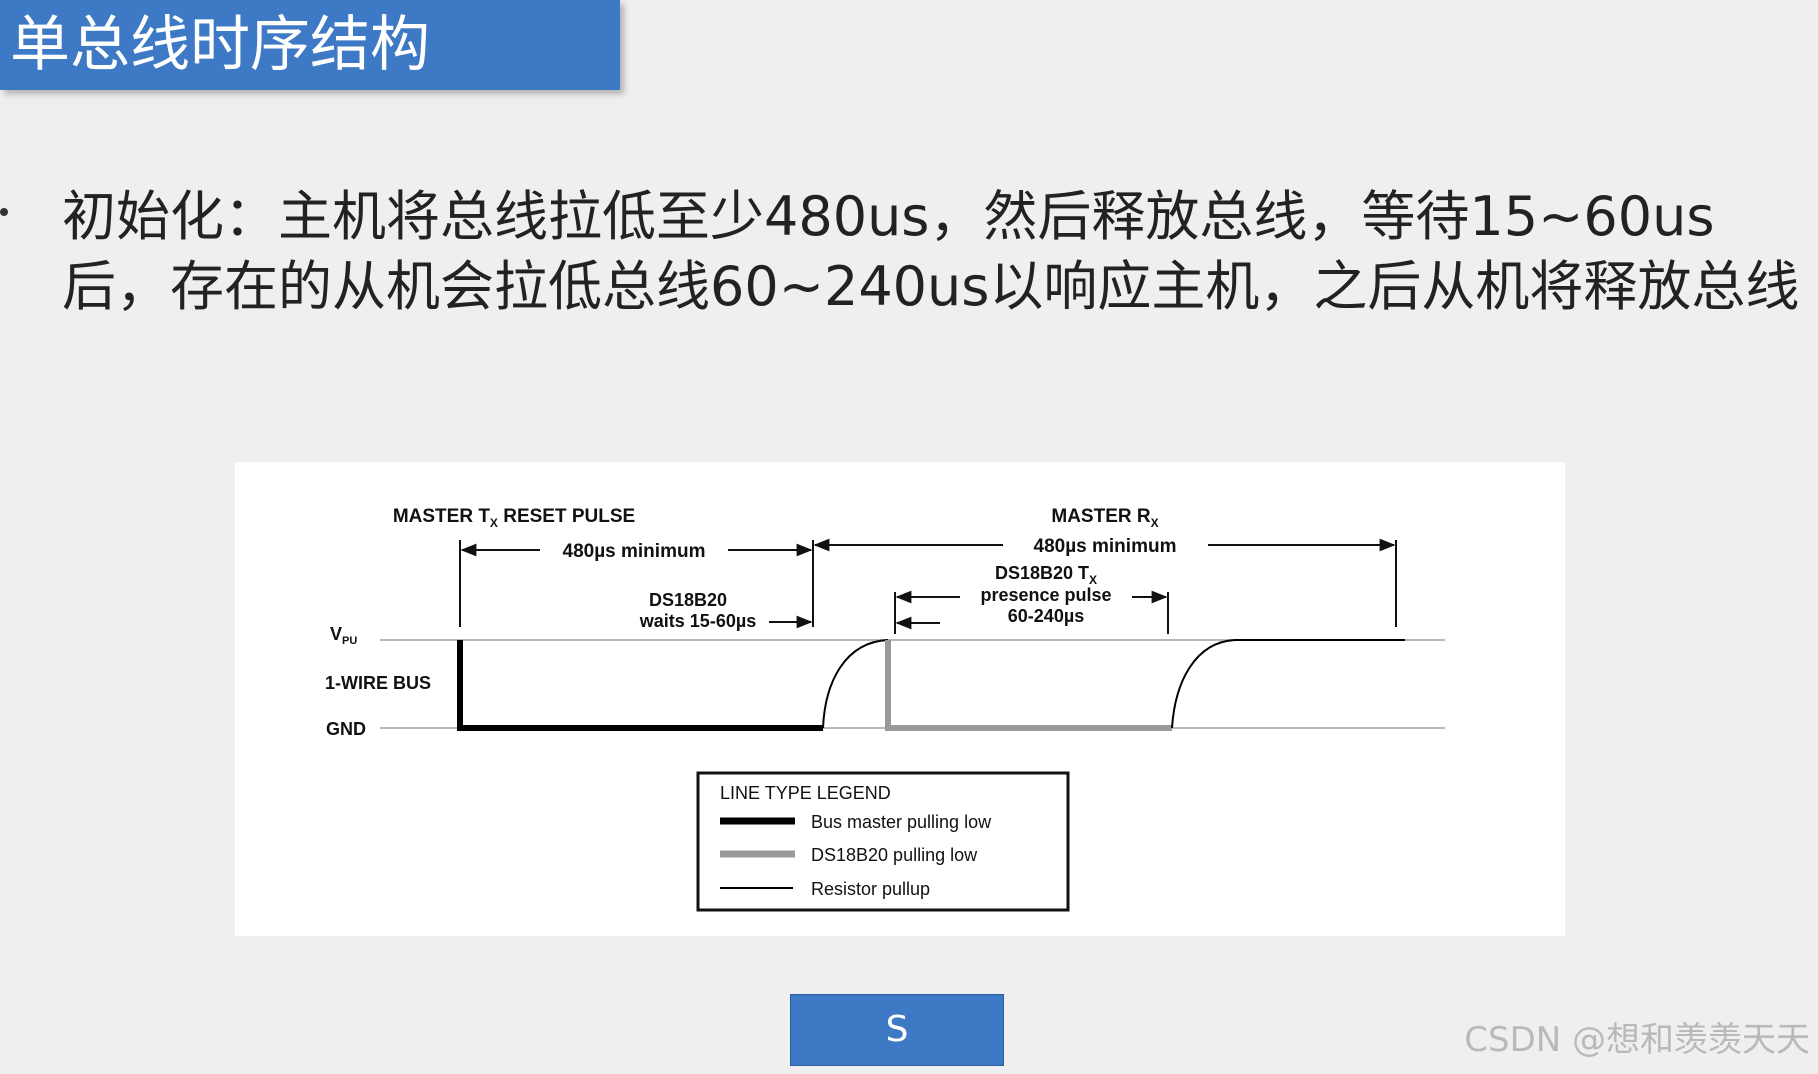 The height and width of the screenshot is (1074, 1818). What do you see at coordinates (514, 518) in the screenshot?
I see `master-tx-reset-label: MASTER TX RESET PULSE` at bounding box center [514, 518].